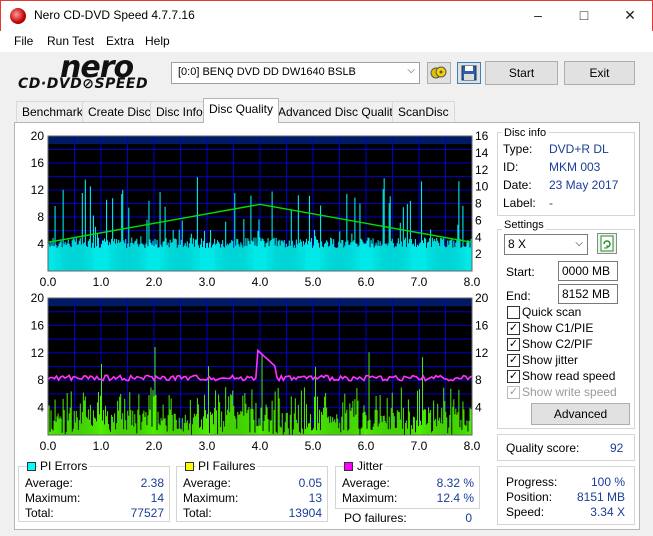 The image size is (653, 536). What do you see at coordinates (558, 328) in the screenshot?
I see `checkbox-label: Show C1/PIE` at bounding box center [558, 328].